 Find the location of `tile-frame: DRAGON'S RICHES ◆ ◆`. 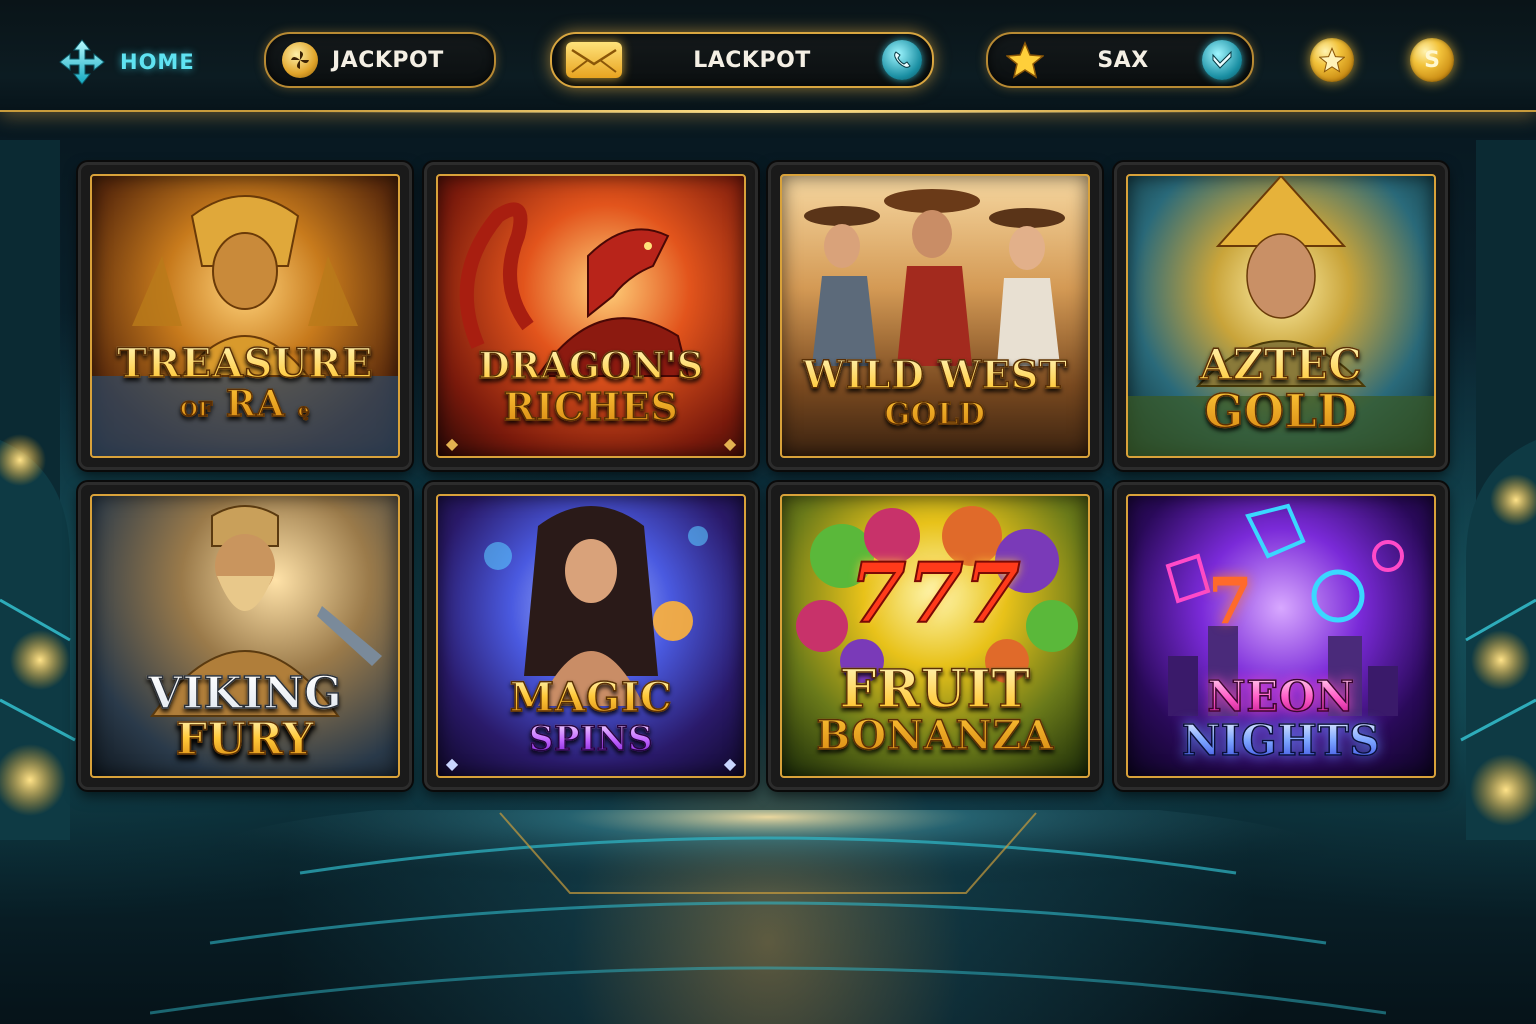

tile-frame: DRAGON'S RICHES ◆ ◆ is located at coordinates (591, 316).